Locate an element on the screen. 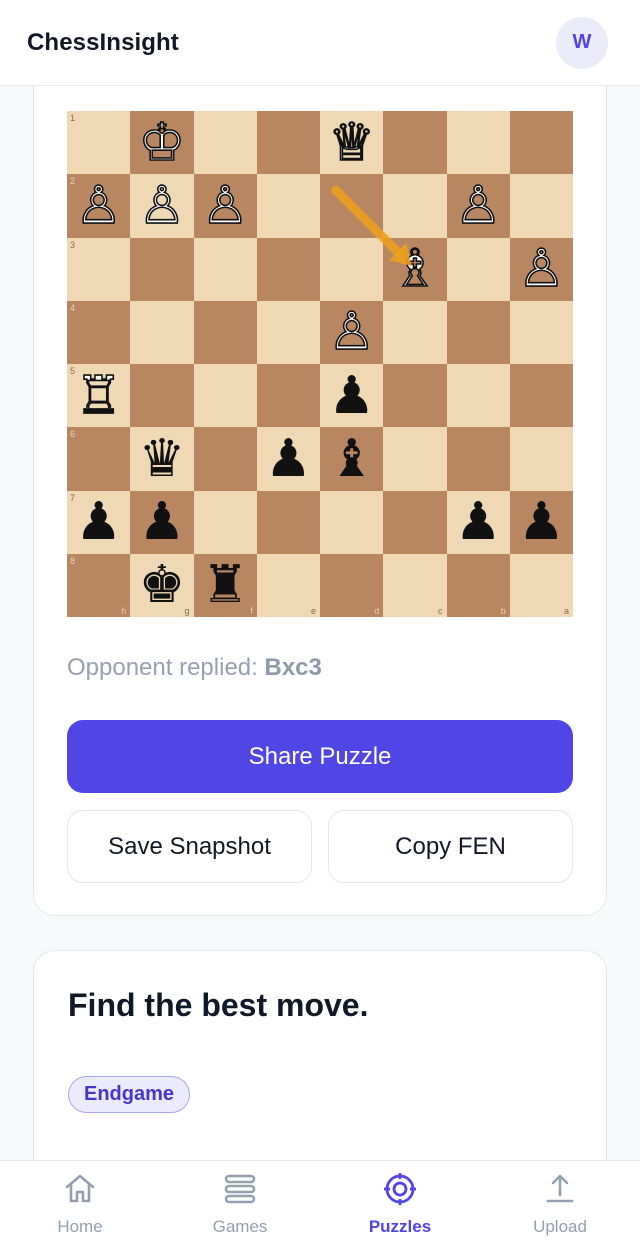  square-g7: ♟ is located at coordinates (162, 522).